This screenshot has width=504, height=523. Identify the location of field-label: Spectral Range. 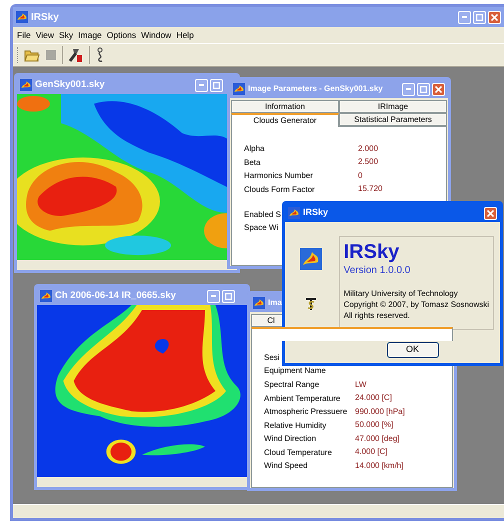
(292, 384).